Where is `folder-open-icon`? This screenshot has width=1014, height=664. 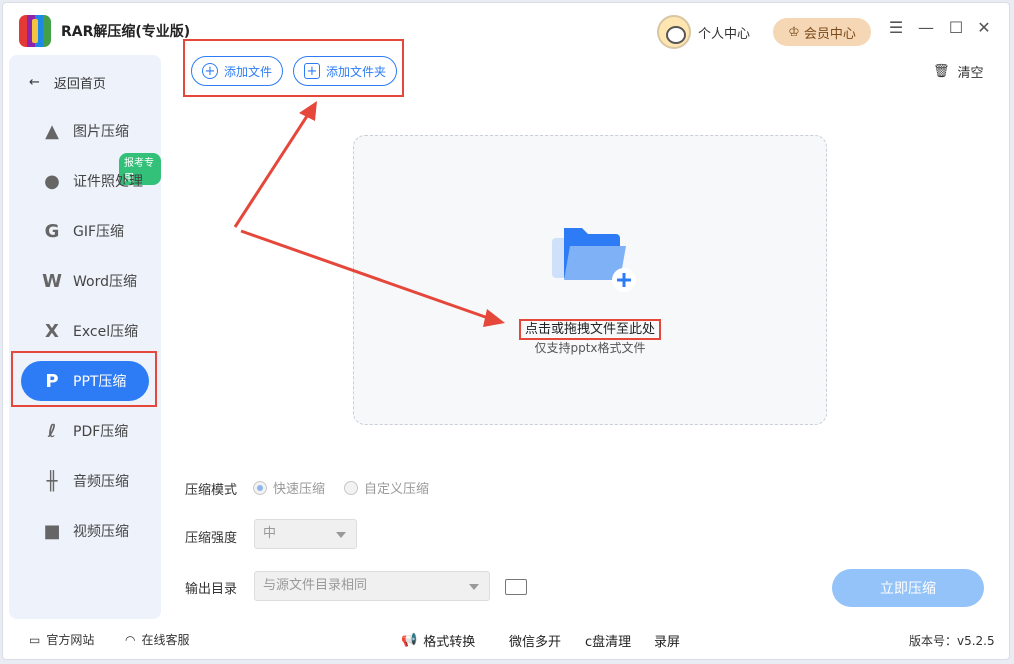 folder-open-icon is located at coordinates (516, 587).